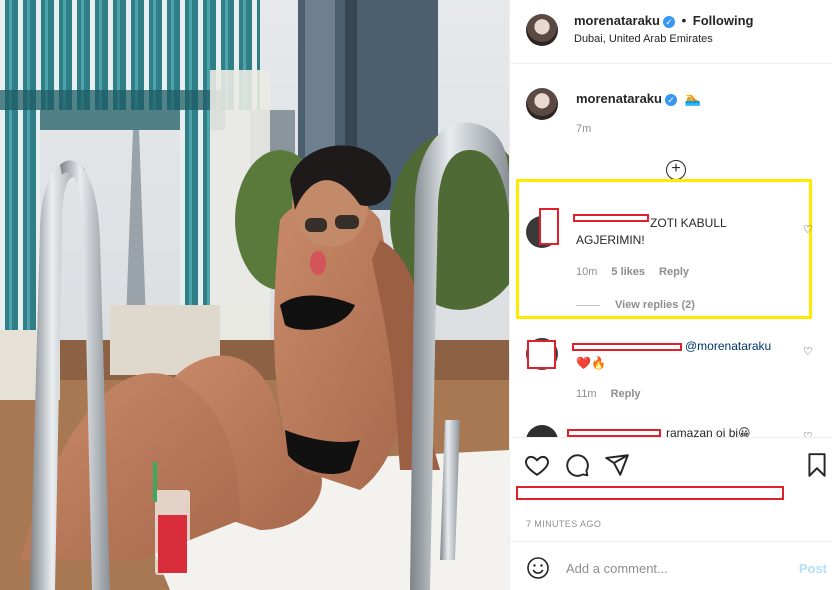 This screenshot has height=590, width=832. What do you see at coordinates (542, 431) in the screenshot?
I see `comment-avatar` at bounding box center [542, 431].